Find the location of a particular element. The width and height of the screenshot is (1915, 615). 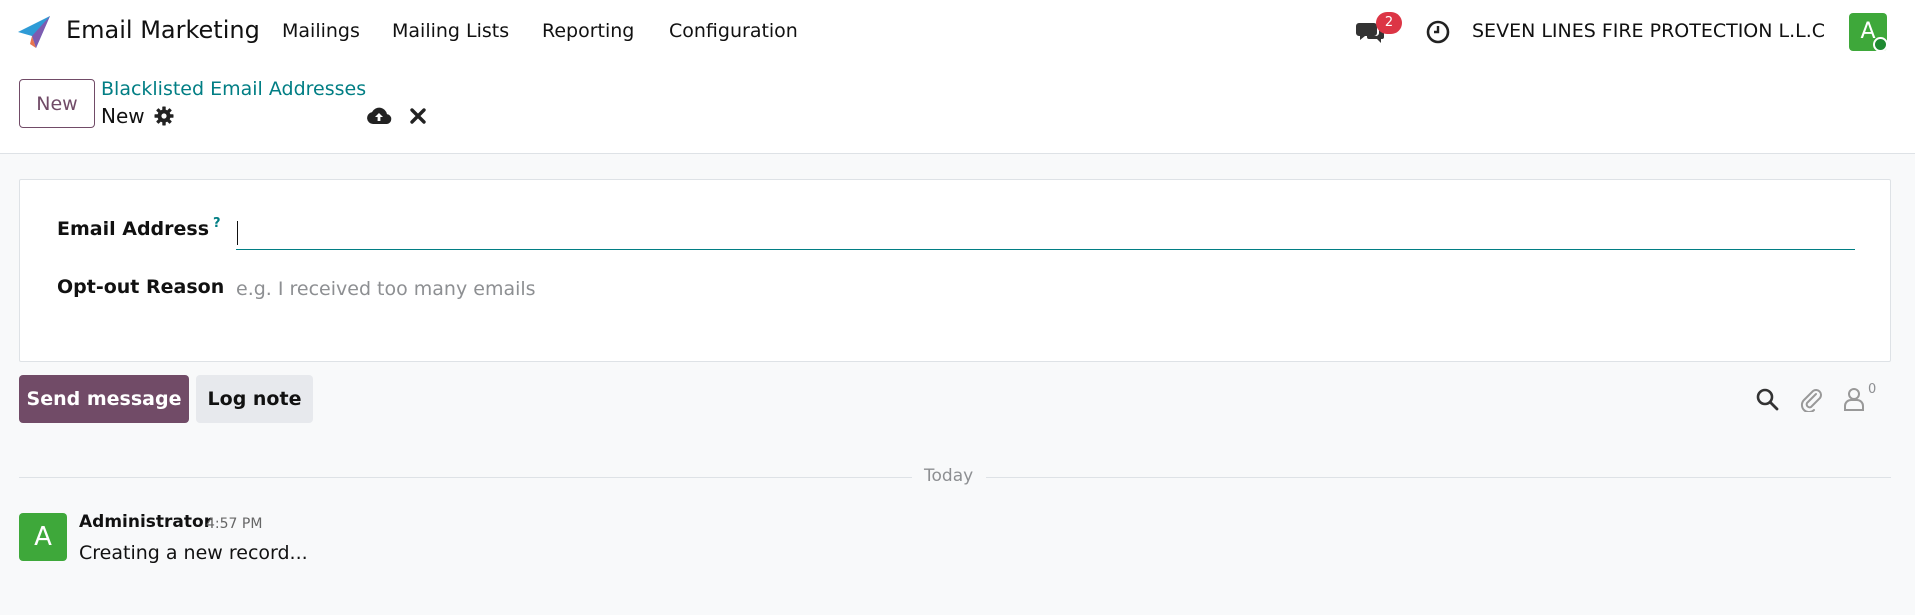

log-note-button: Log note is located at coordinates (254, 399).